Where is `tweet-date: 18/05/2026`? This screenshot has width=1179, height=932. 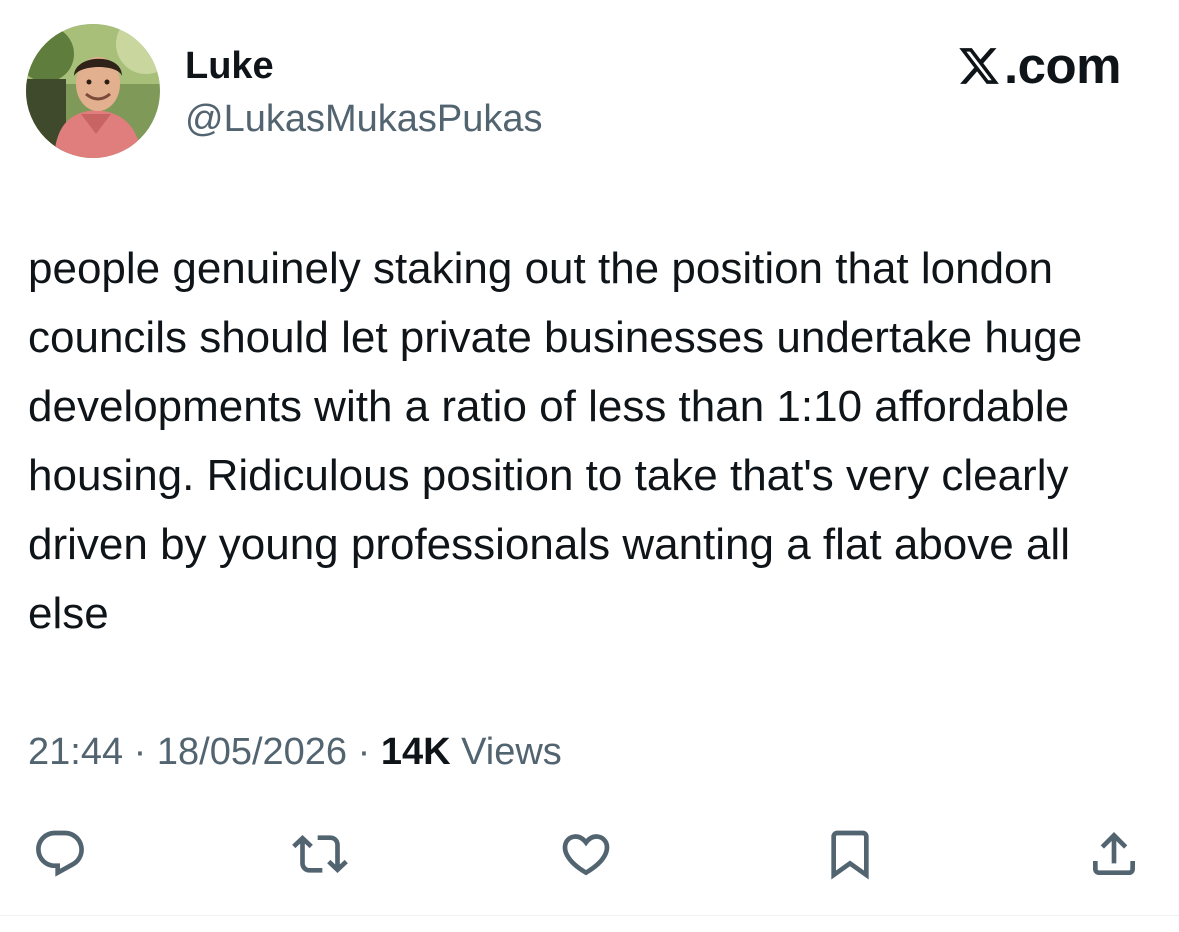
tweet-date: 18/05/2026 is located at coordinates (252, 752).